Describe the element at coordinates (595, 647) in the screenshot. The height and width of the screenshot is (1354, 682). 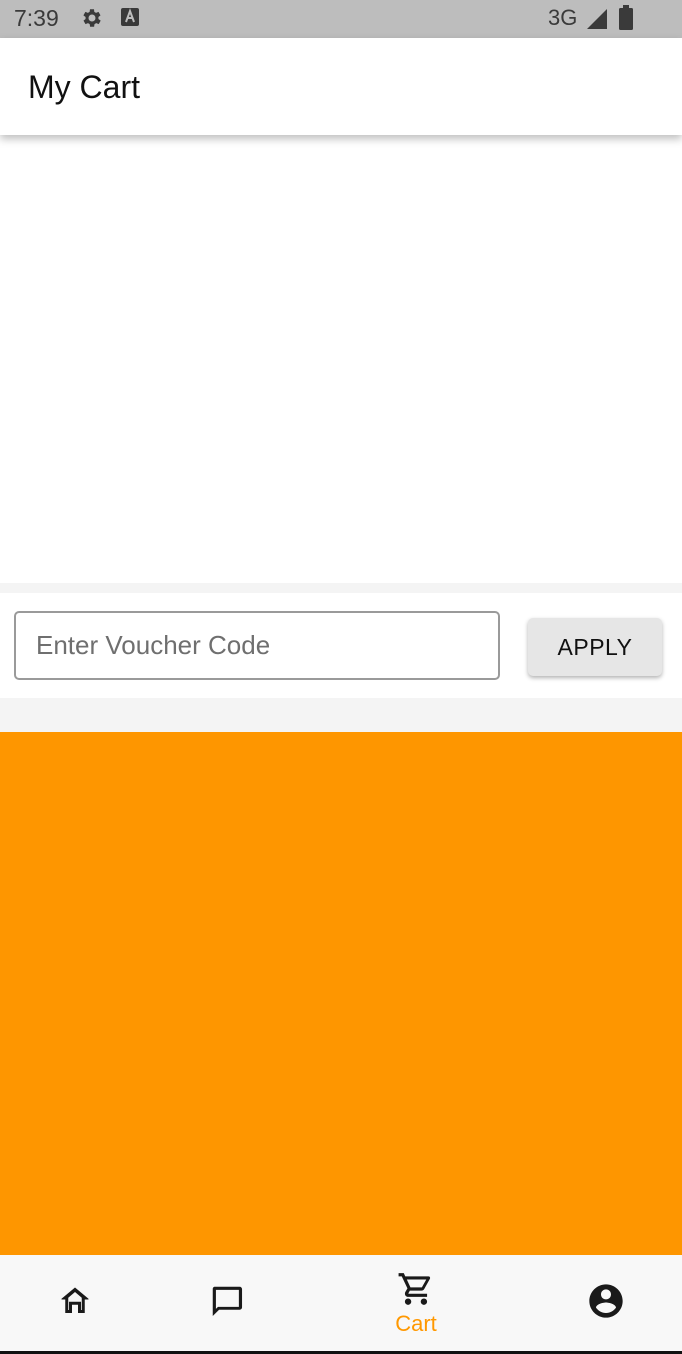
I see `apply-voucher-button: APPLY` at that location.